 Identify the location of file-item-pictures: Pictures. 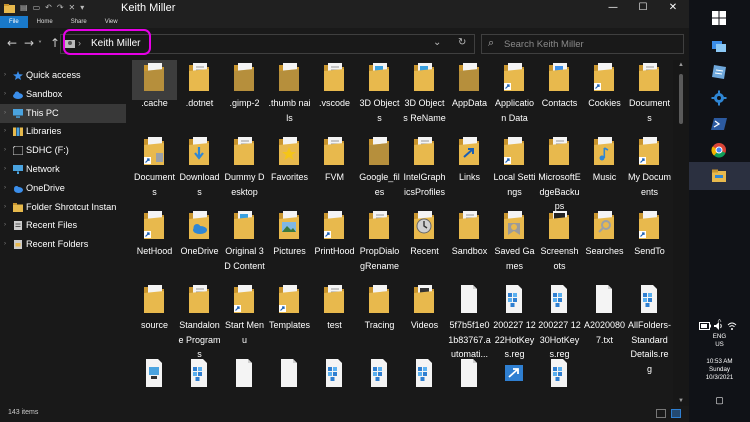
(289, 233).